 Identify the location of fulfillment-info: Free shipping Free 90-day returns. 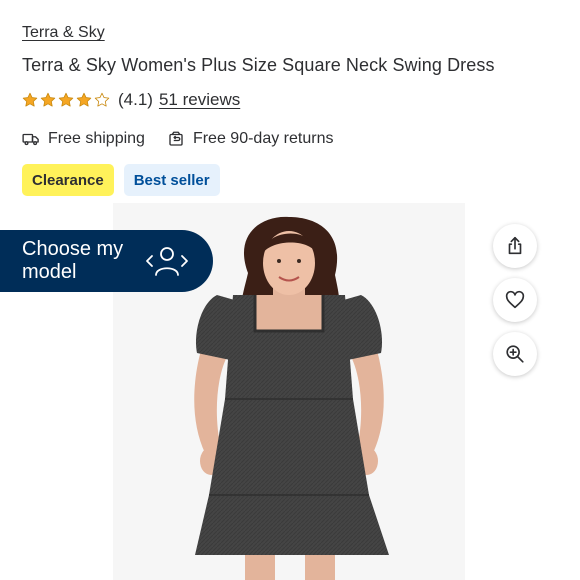
(177, 139).